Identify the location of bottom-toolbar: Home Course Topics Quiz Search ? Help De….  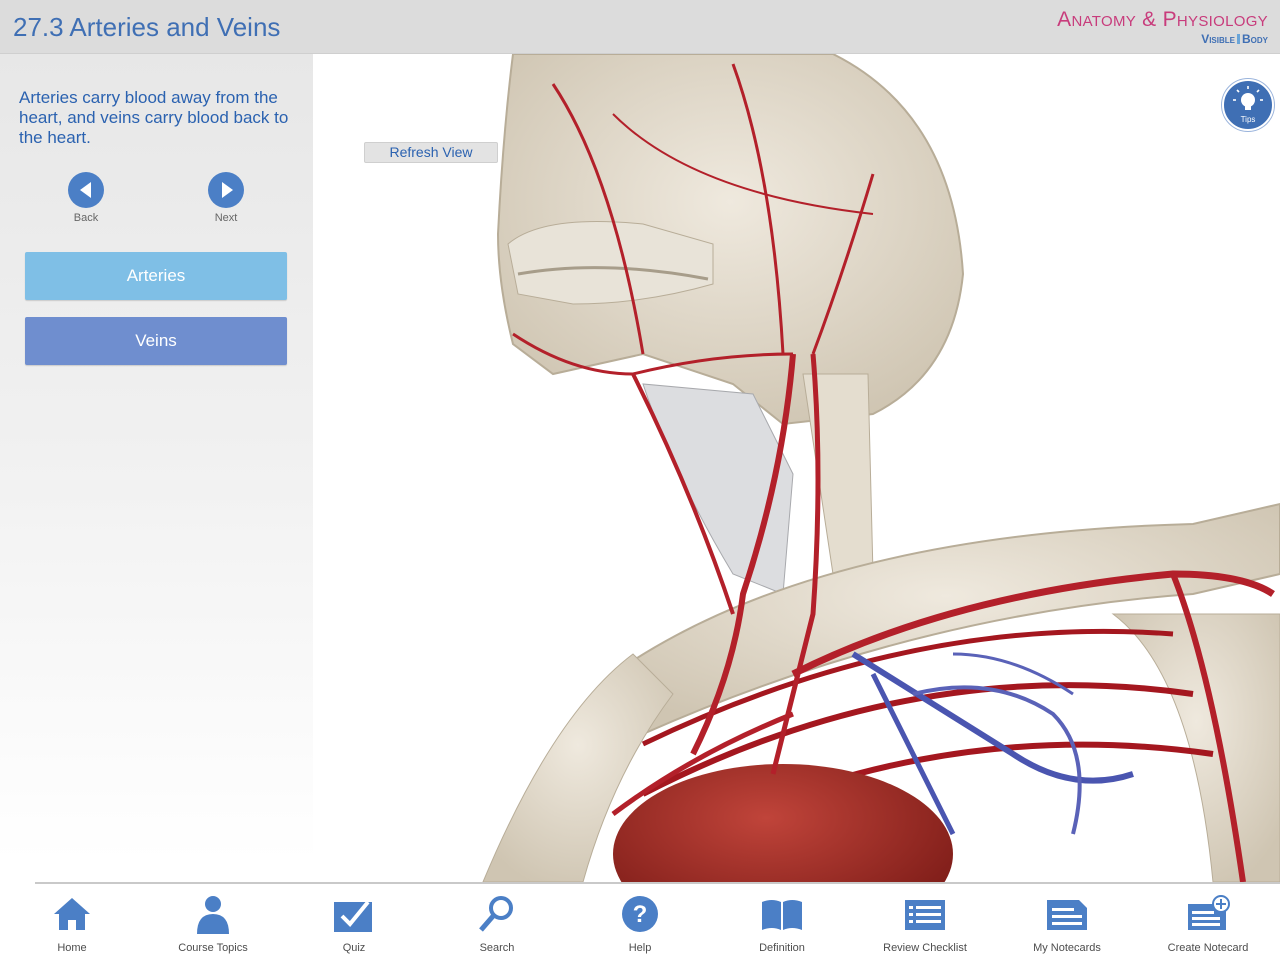
(640, 921).